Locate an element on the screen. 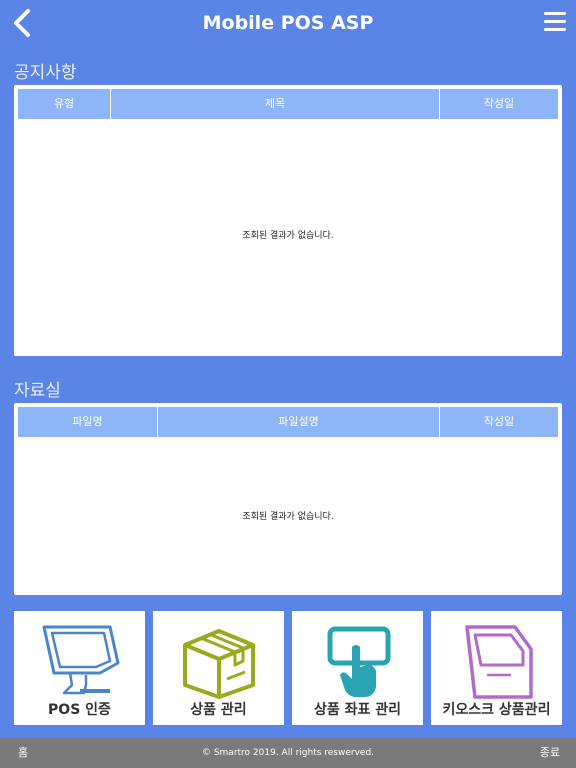 Image resolution: width=576 pixels, height=768 pixels. product-coord-manage-button: 상품 좌표 관리 is located at coordinates (357, 668).